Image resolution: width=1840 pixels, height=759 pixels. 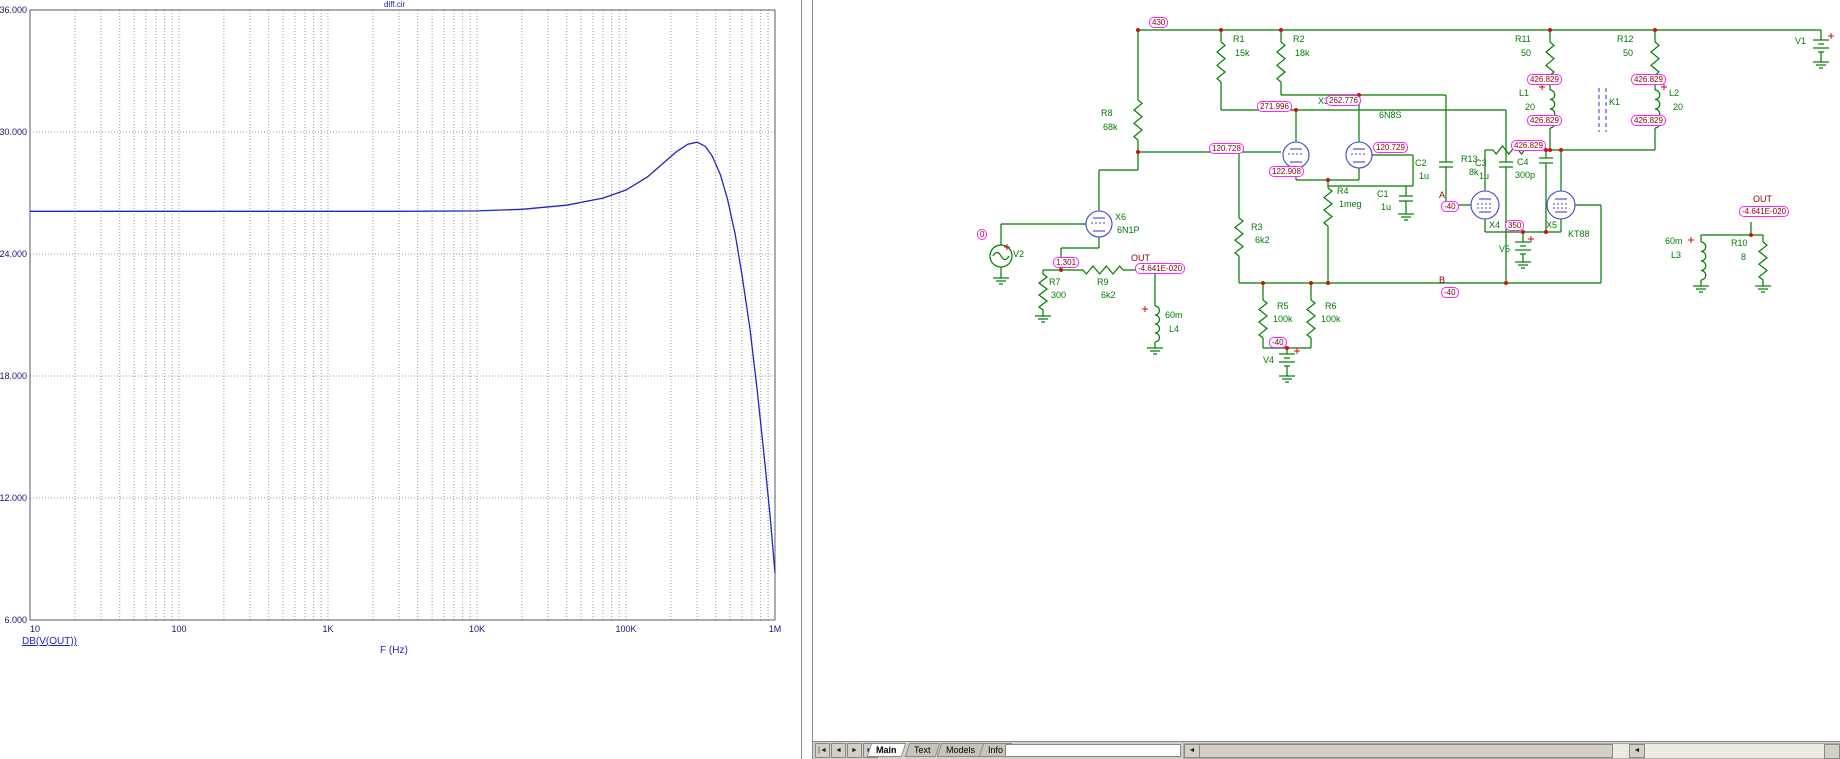 What do you see at coordinates (1494, 225) in the screenshot?
I see `component-label-x4: X4` at bounding box center [1494, 225].